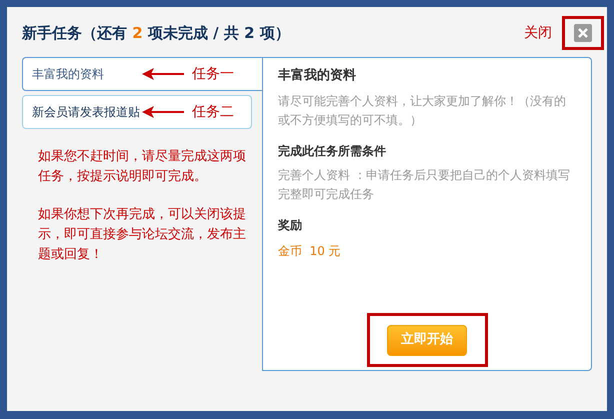  I want to click on section-heading: 完成此任务所需条件, so click(332, 151).